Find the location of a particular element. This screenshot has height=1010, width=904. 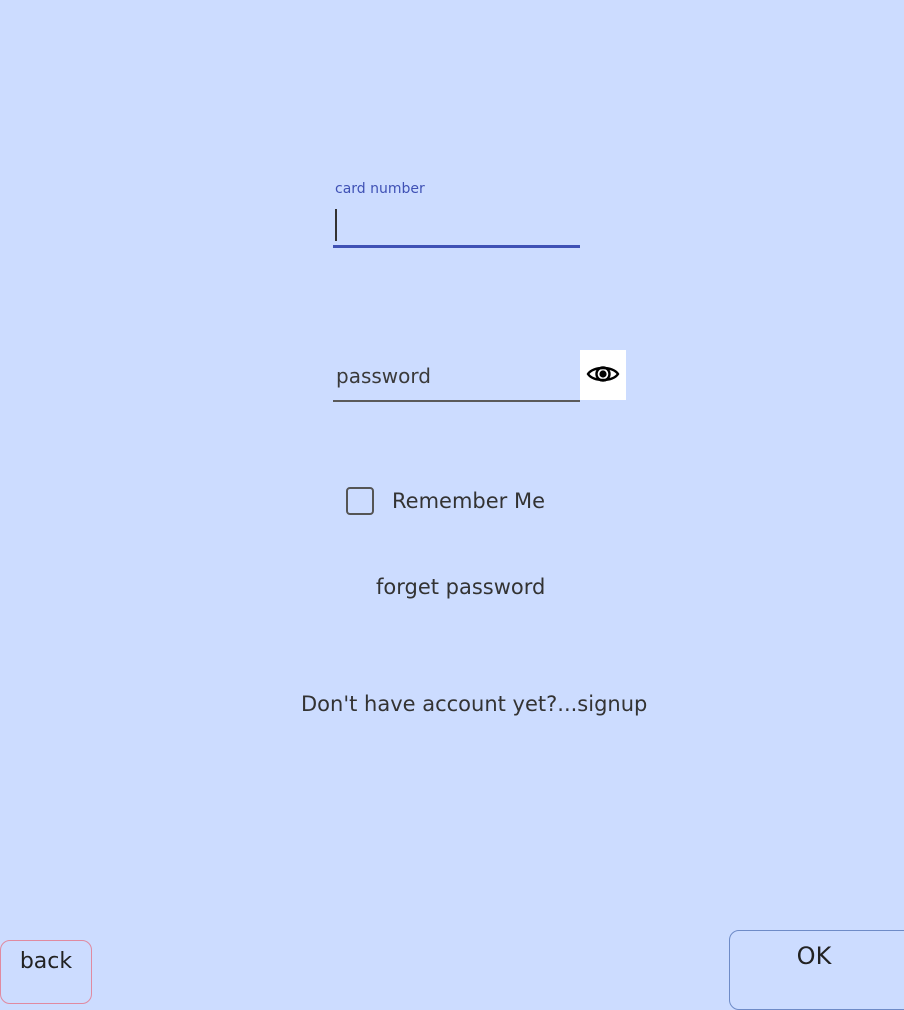

checkbox-box is located at coordinates (360, 501).